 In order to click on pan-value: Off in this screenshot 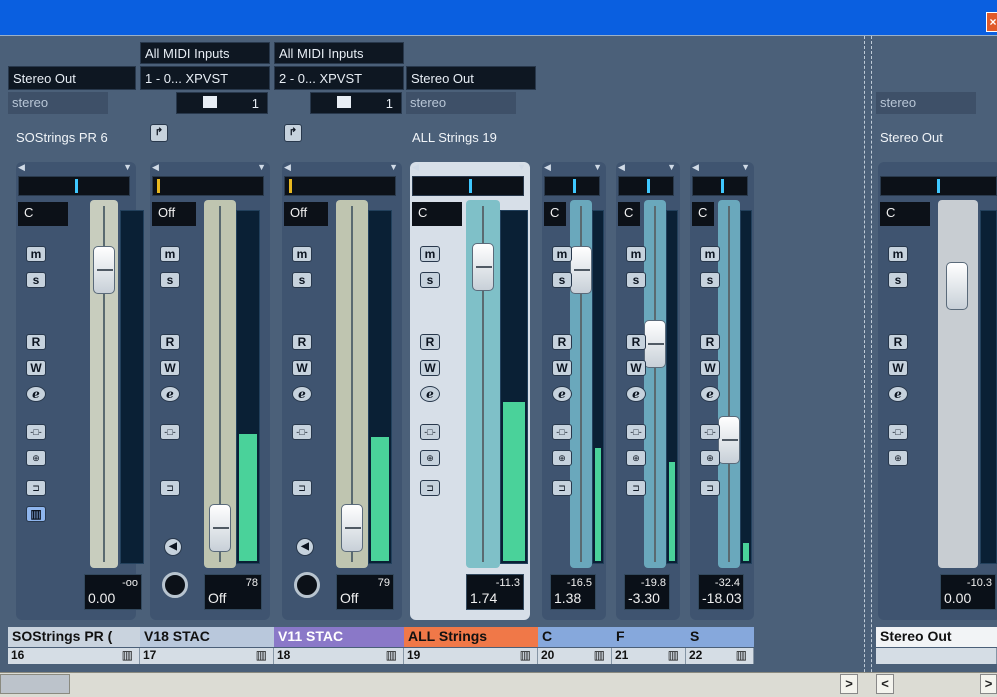, I will do `click(174, 214)`.